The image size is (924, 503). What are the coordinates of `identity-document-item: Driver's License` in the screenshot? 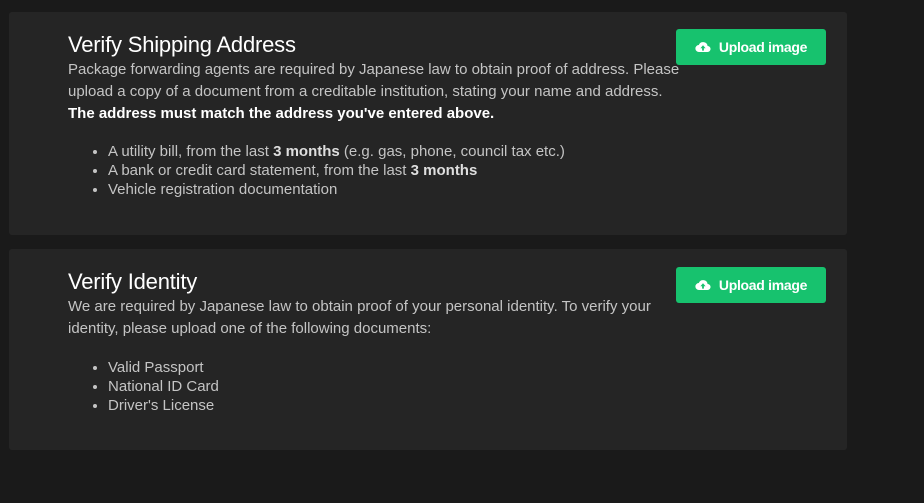 It's located at (163, 405).